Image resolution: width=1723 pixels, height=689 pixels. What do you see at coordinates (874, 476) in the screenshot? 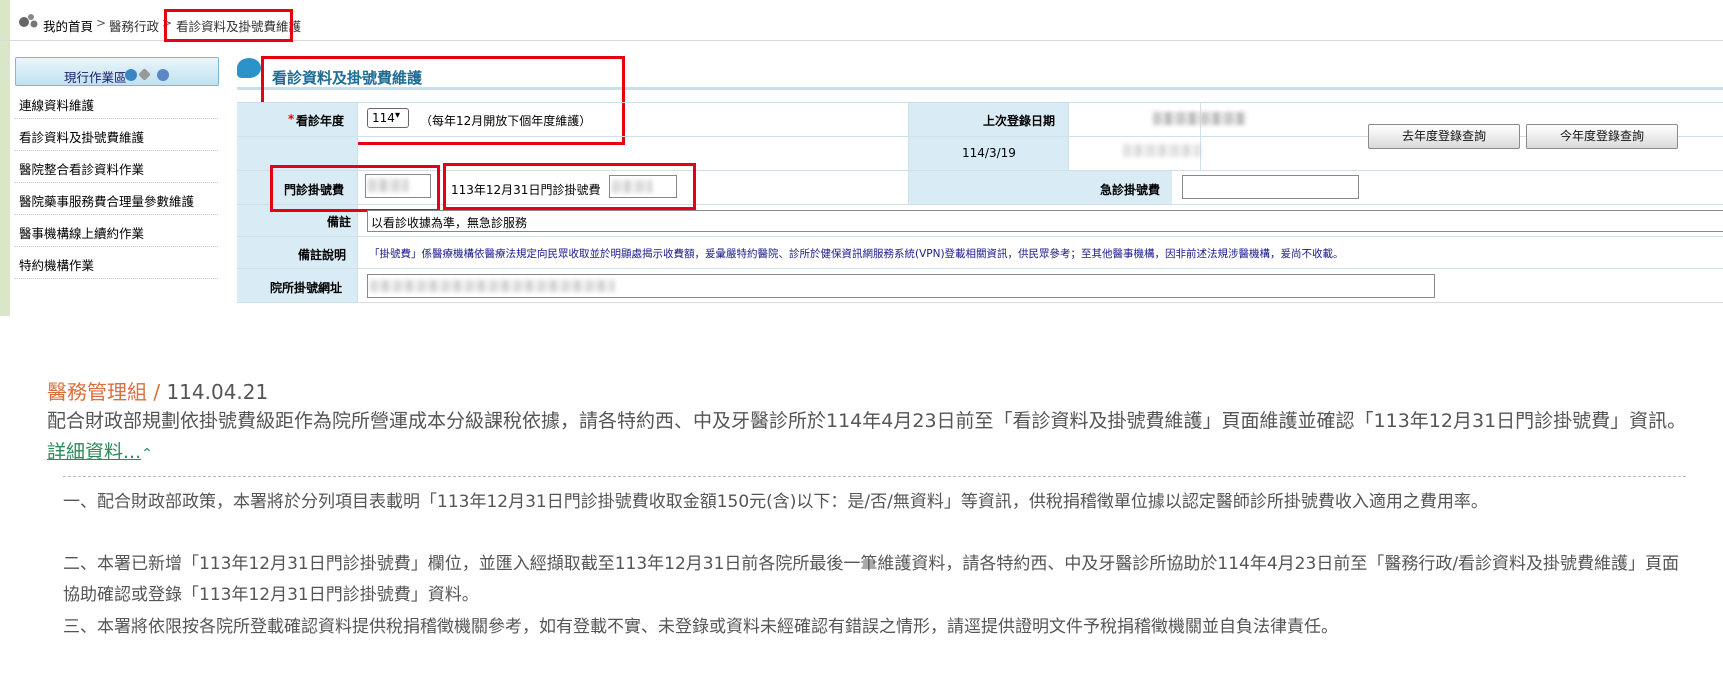
I see `dashed-divider` at bounding box center [874, 476].